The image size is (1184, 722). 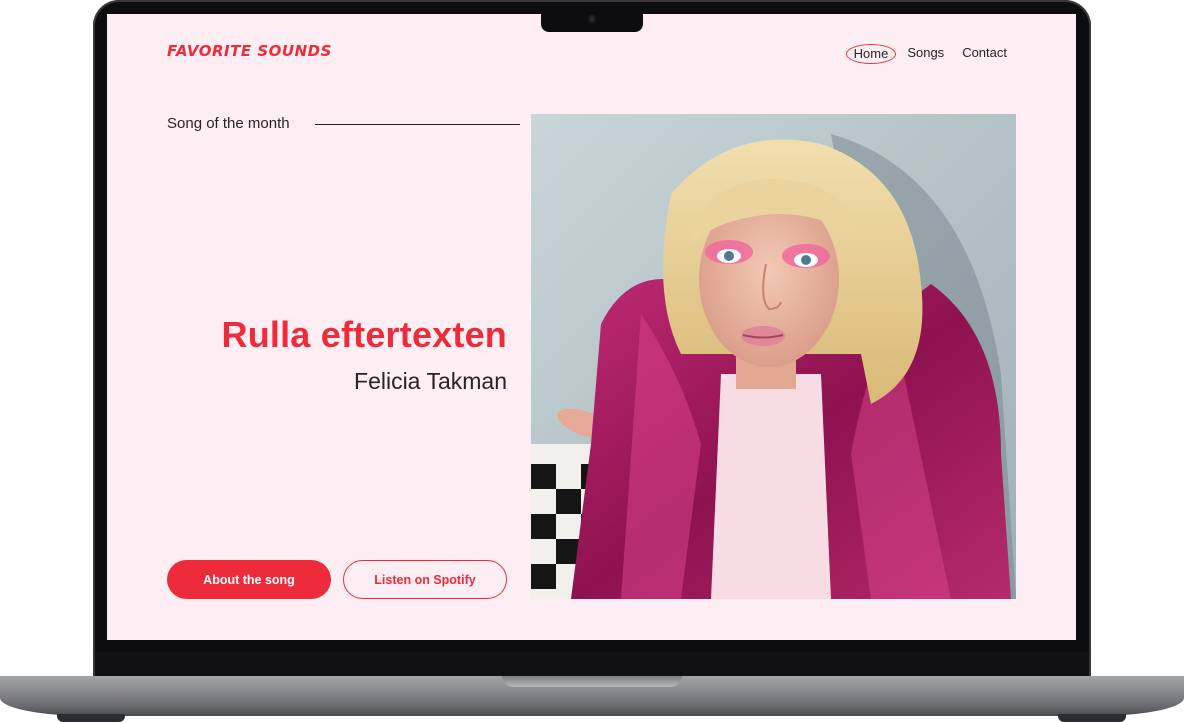 I want to click on site-logo: FAVORITE SOUNDS, so click(x=249, y=51).